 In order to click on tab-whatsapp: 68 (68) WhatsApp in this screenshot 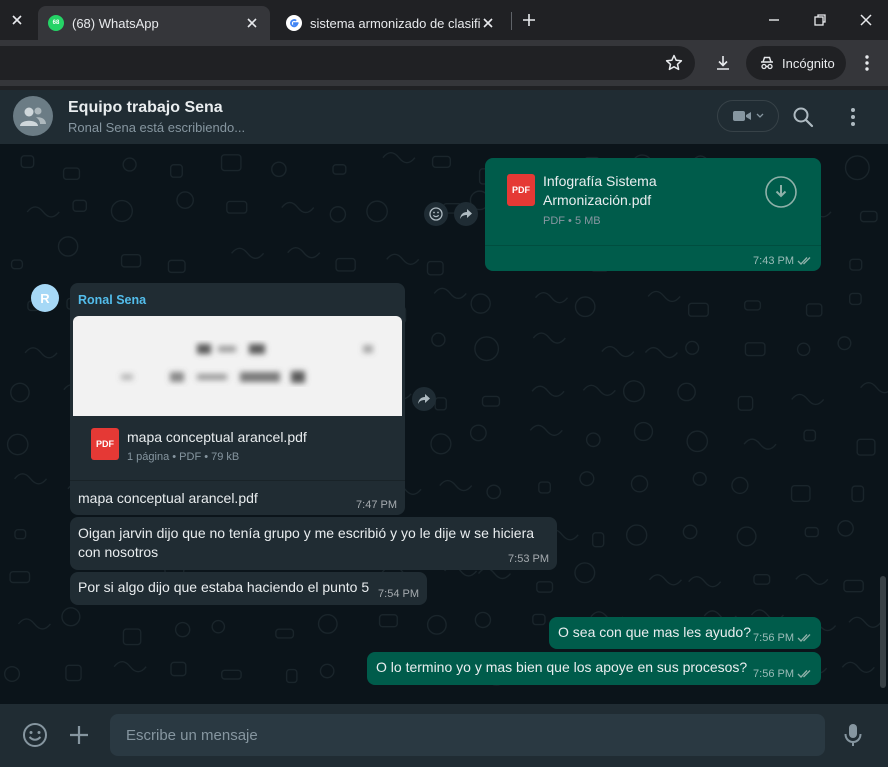, I will do `click(154, 23)`.